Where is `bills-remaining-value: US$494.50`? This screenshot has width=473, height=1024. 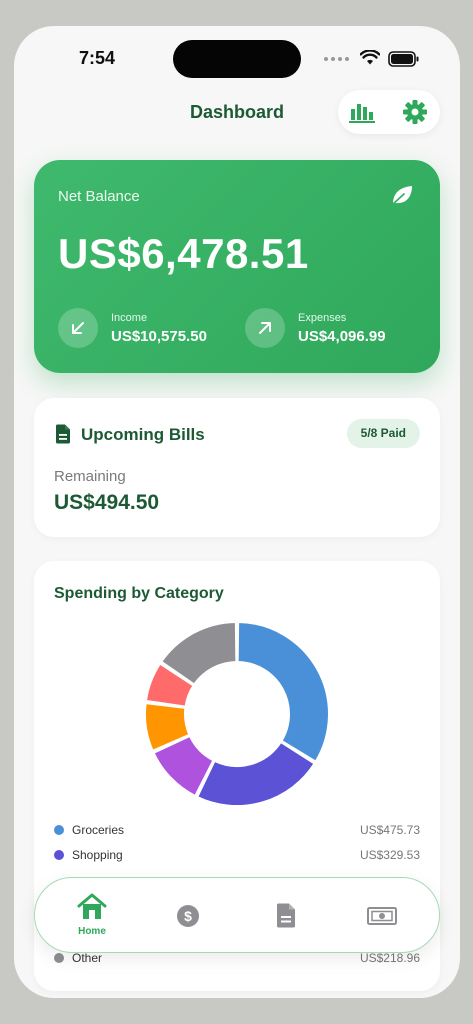
bills-remaining-value: US$494.50 is located at coordinates (107, 502).